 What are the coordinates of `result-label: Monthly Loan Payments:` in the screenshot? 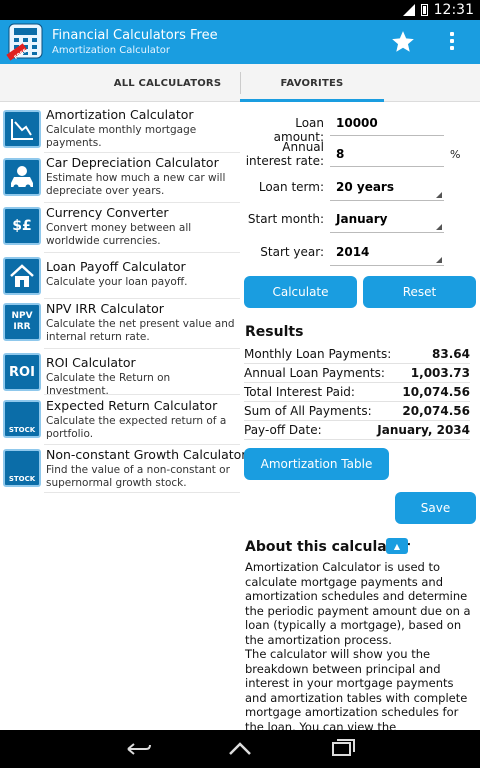 It's located at (318, 354).